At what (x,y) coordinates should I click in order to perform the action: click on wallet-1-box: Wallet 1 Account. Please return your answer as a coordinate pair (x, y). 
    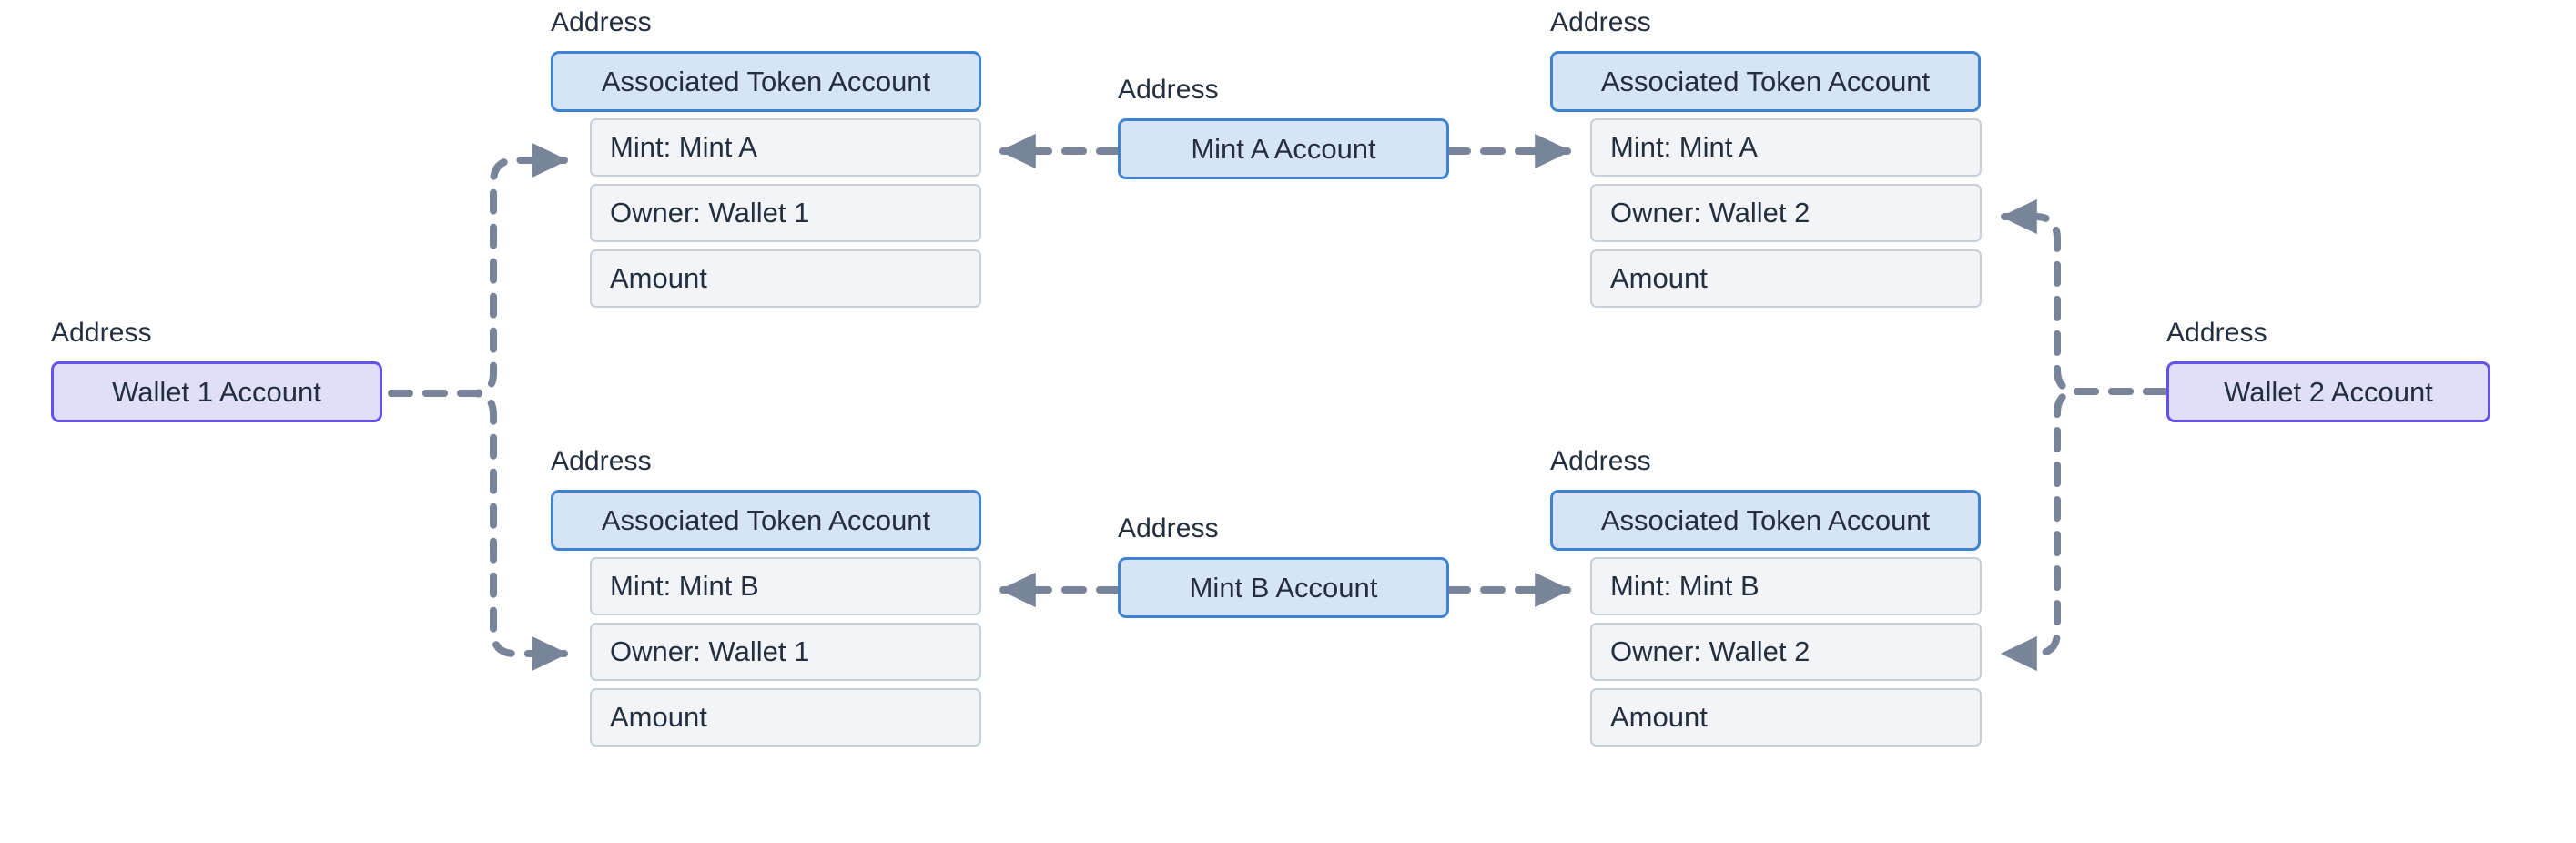
    Looking at the image, I should click on (216, 391).